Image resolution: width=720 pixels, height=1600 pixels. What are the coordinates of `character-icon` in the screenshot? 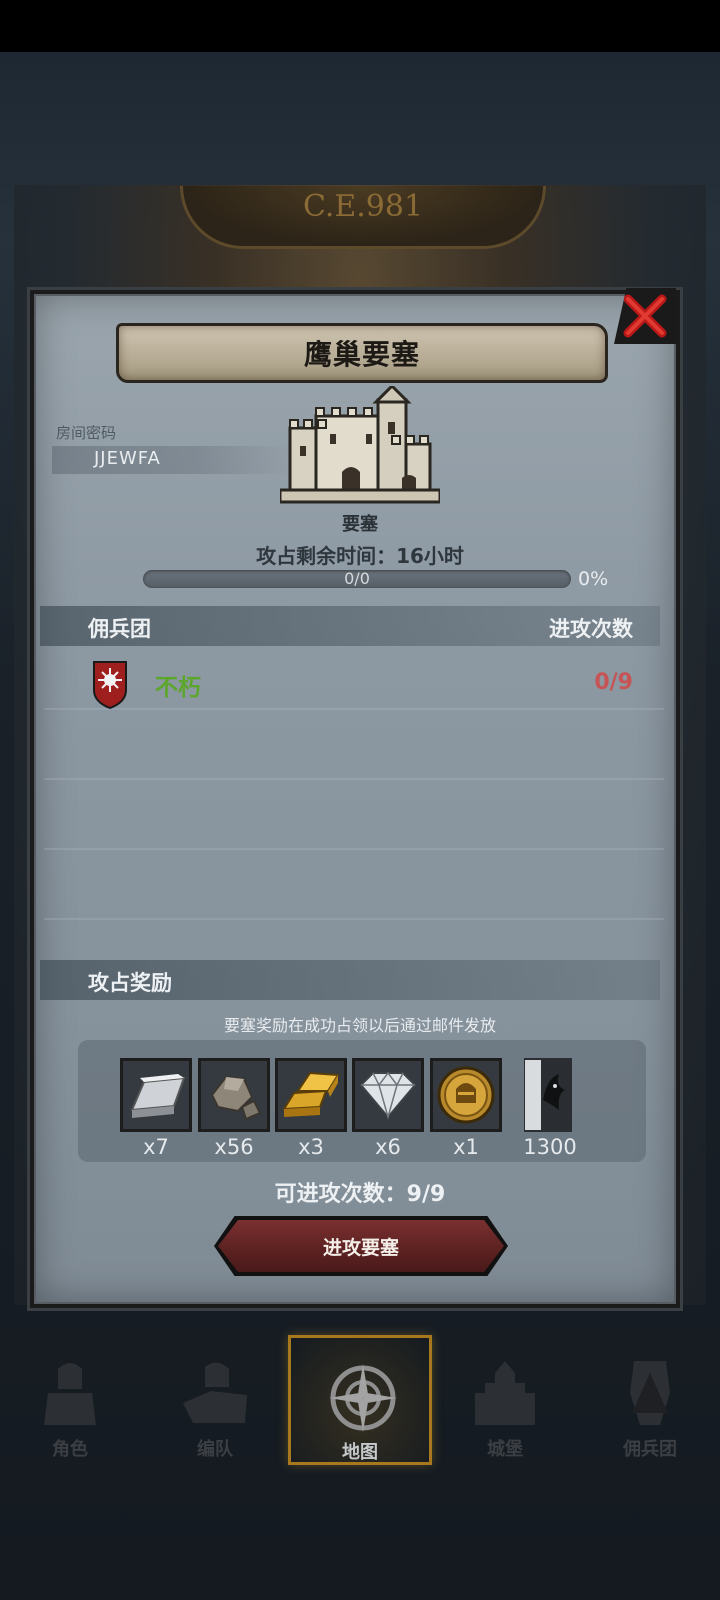 It's located at (70, 1394).